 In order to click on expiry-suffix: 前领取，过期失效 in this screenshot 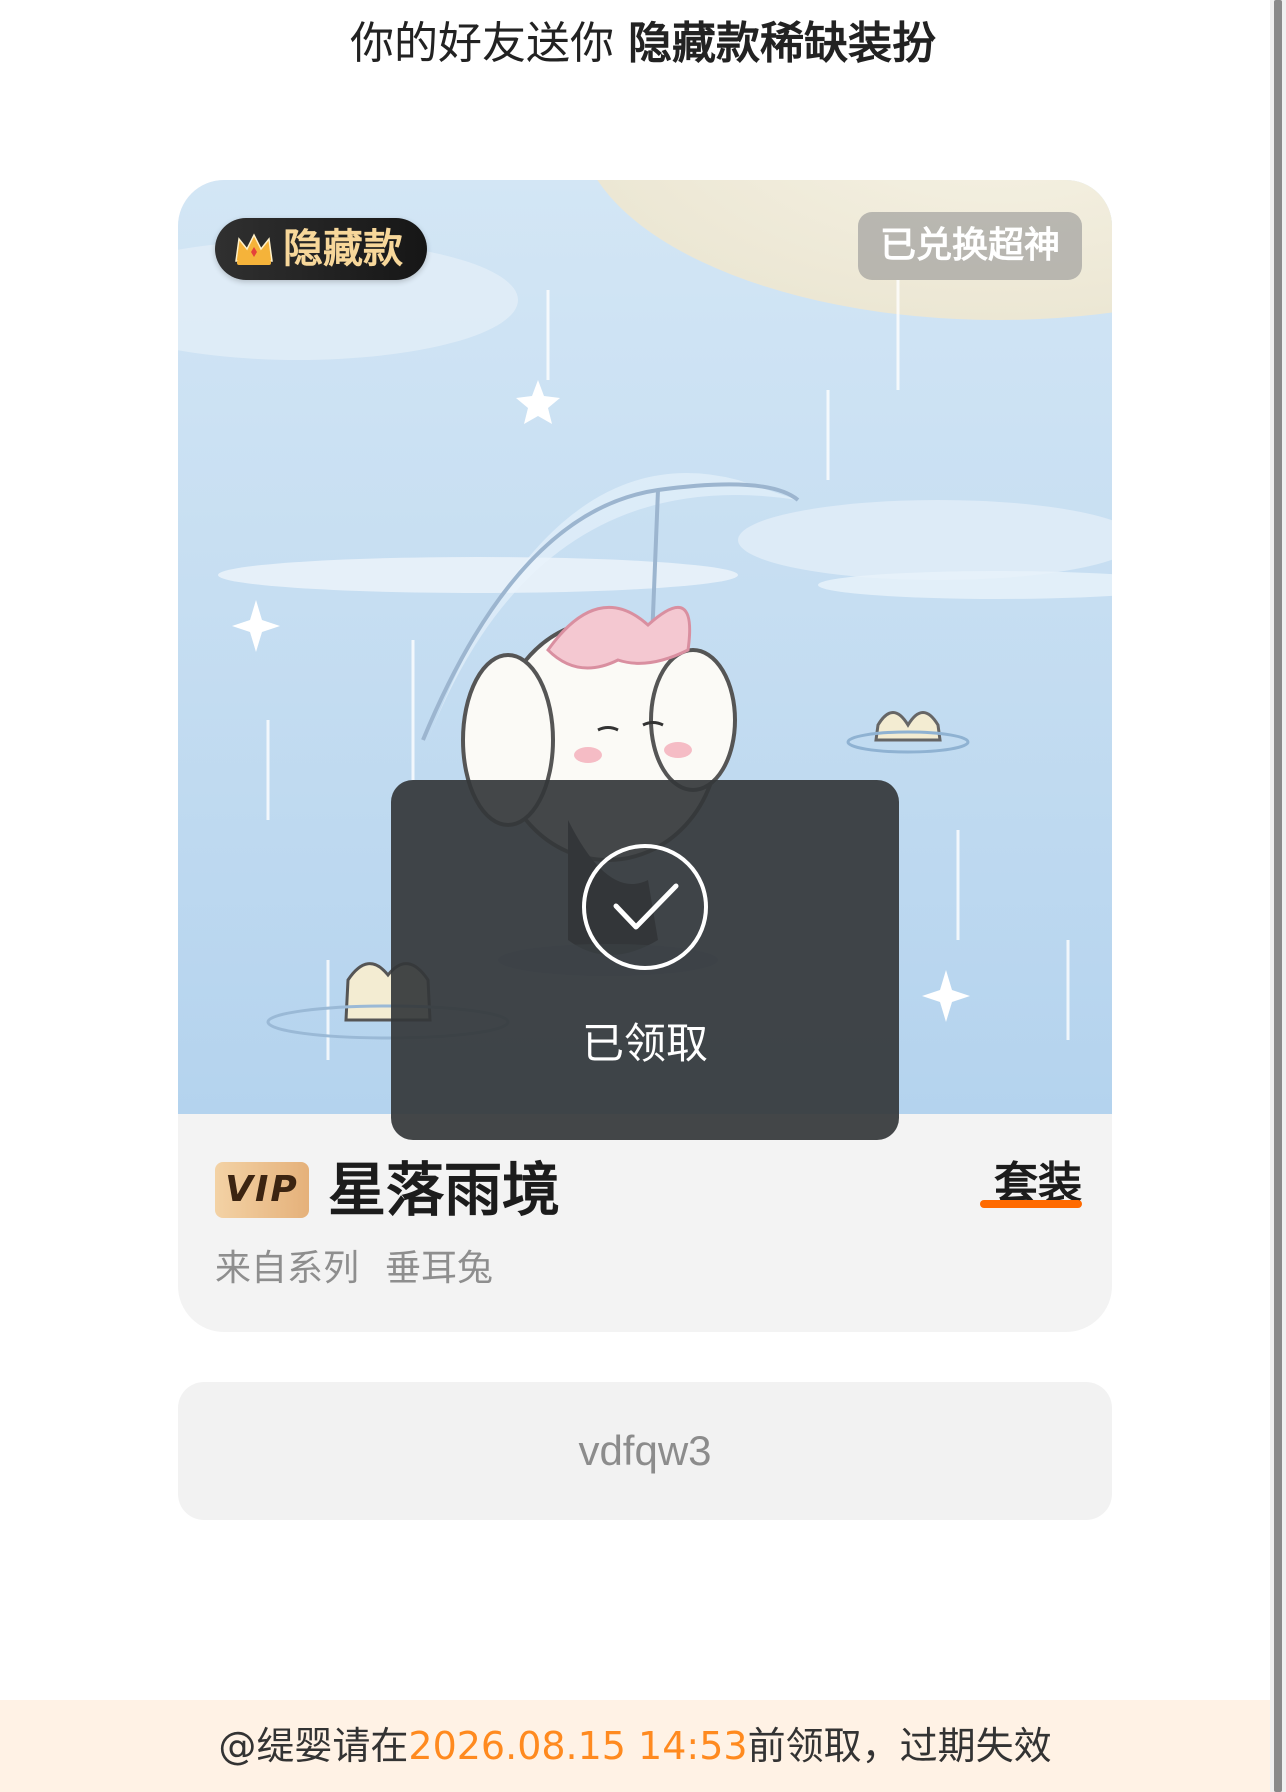, I will do `click(899, 1746)`.